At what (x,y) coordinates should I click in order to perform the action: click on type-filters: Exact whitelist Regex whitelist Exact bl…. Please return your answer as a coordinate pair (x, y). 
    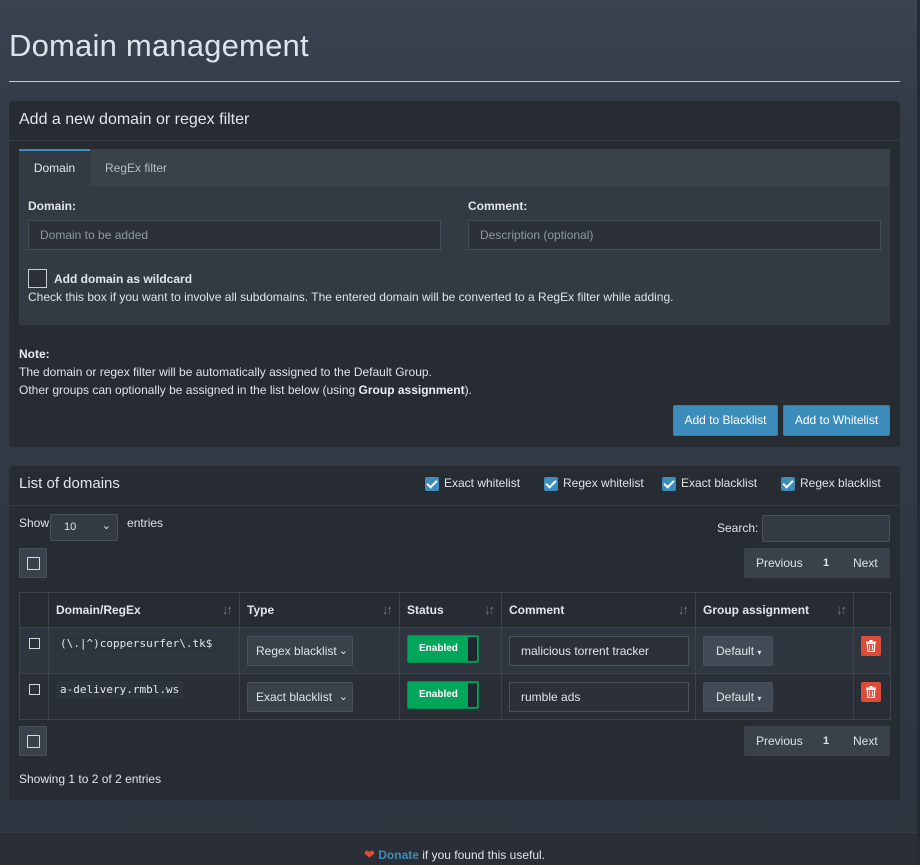
    Looking at the image, I should click on (454, 486).